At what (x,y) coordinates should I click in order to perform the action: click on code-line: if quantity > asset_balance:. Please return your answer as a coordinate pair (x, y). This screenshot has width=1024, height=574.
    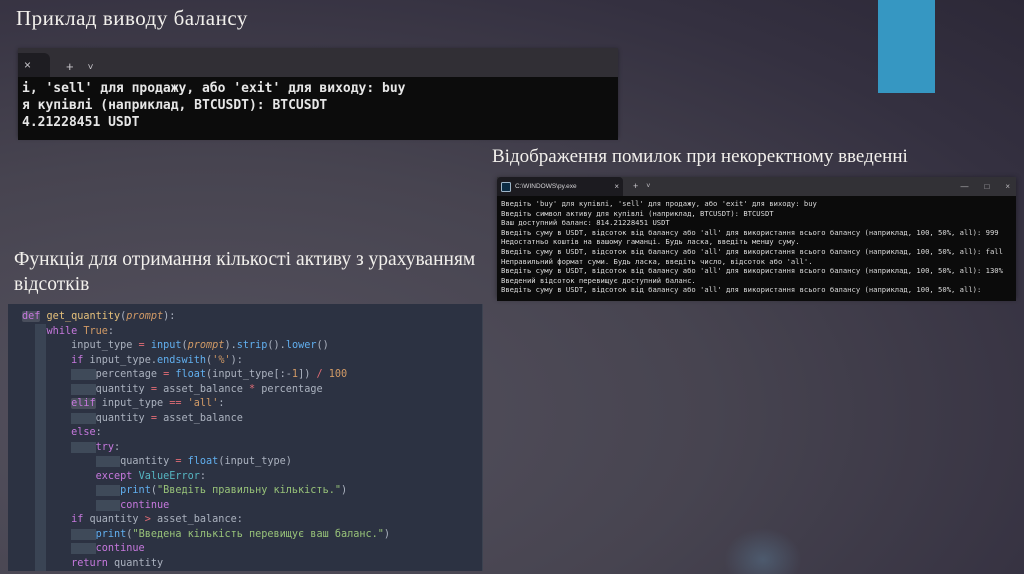
    Looking at the image, I should click on (157, 519).